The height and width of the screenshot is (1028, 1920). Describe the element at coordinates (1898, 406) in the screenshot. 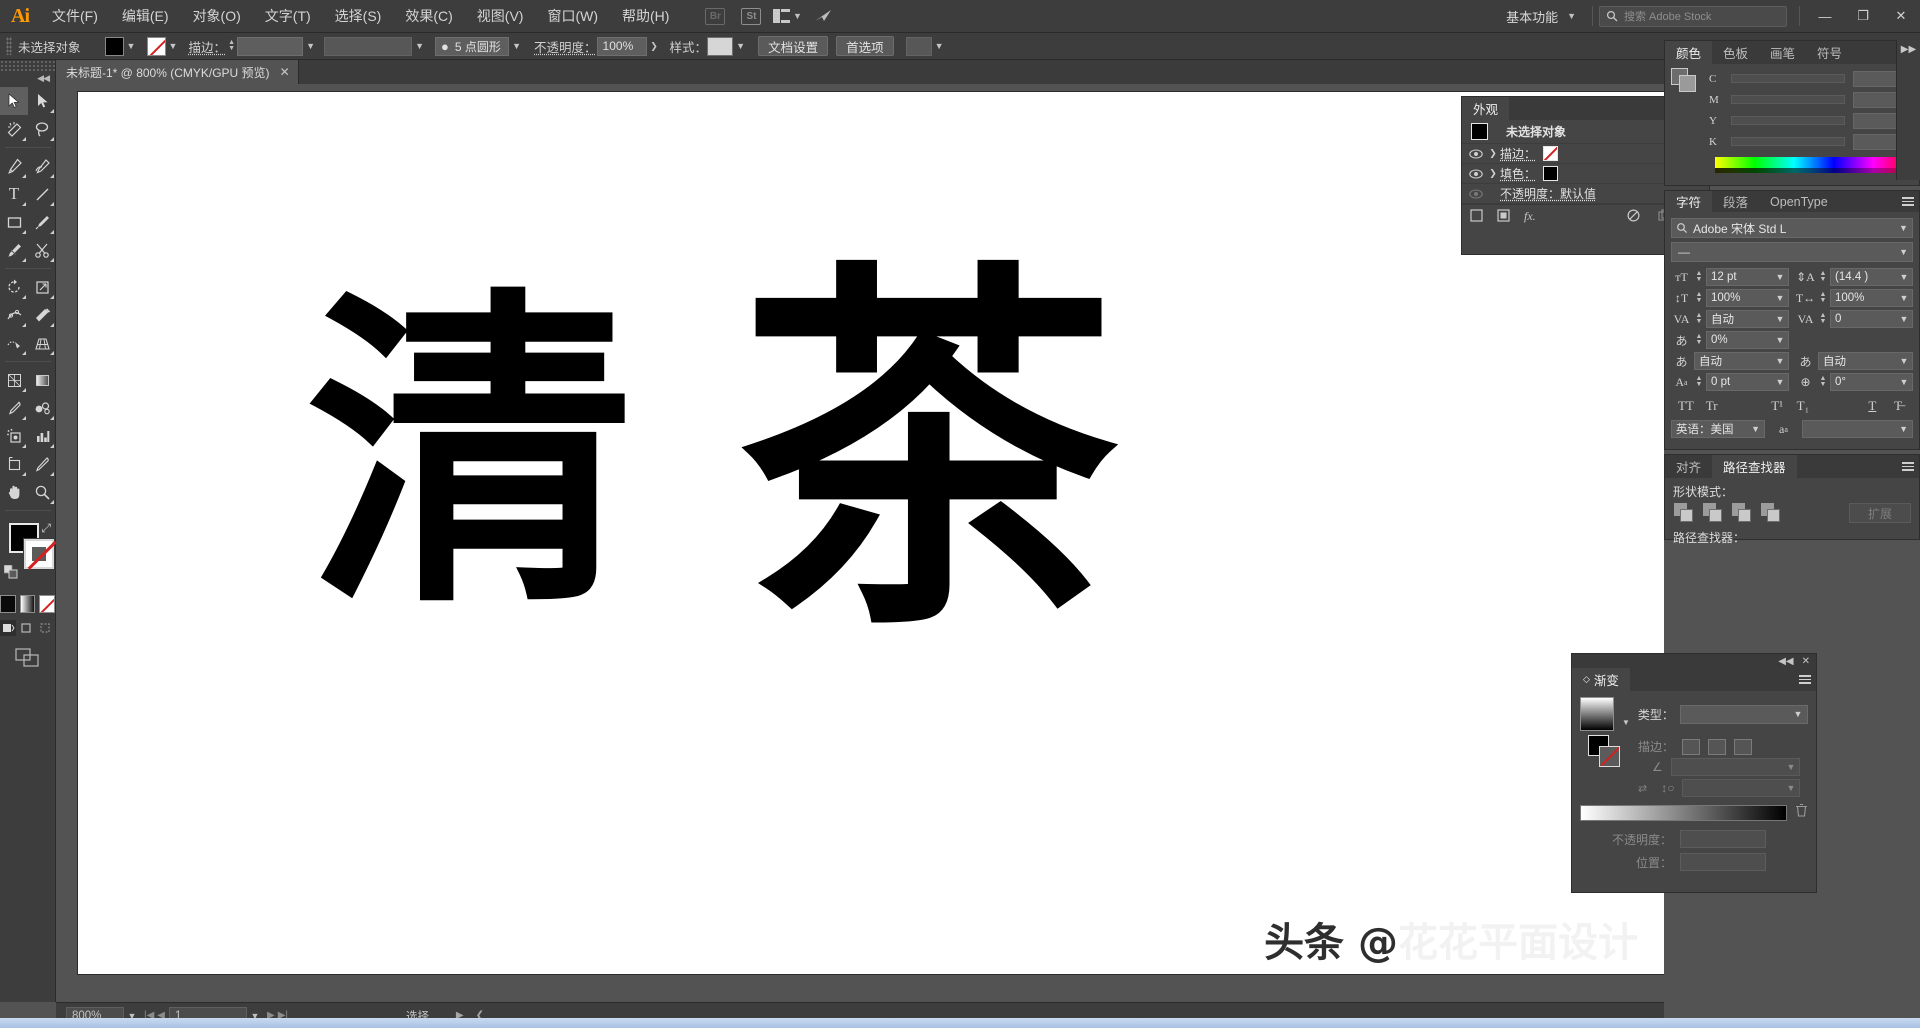

I see `strikethrough-button: T̶` at that location.